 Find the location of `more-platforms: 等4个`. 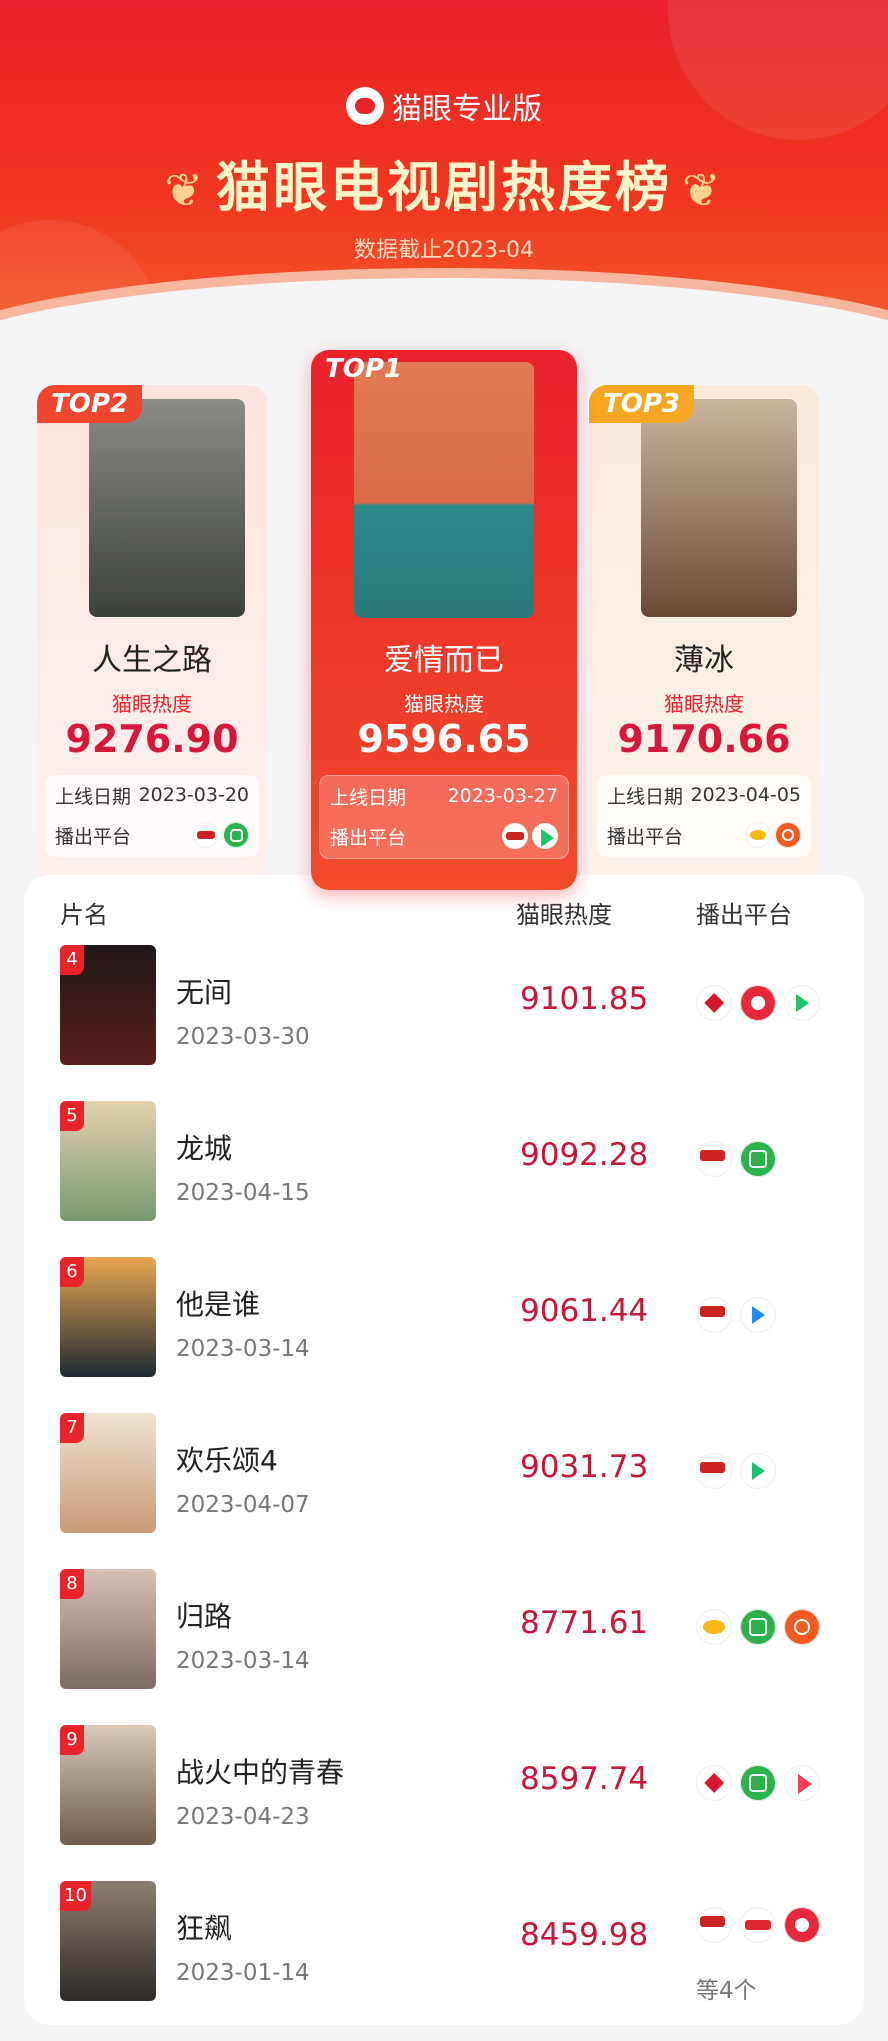

more-platforms: 等4个 is located at coordinates (726, 1988).